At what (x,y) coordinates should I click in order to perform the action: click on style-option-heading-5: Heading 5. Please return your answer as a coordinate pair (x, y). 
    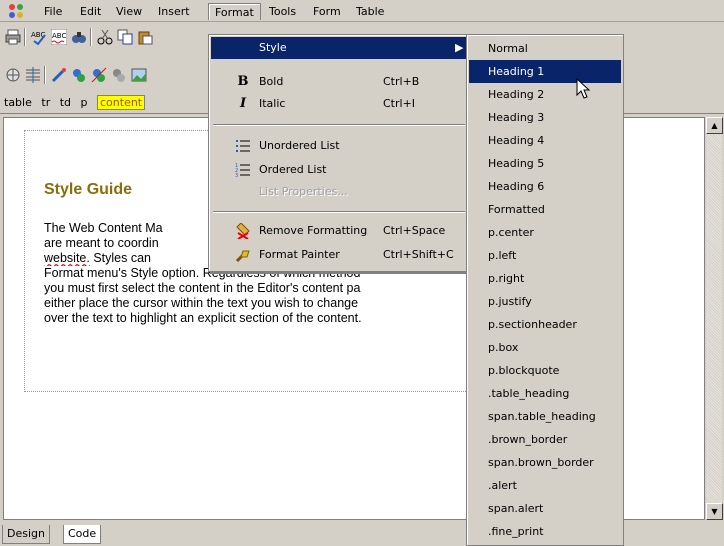
    Looking at the image, I should click on (545, 163).